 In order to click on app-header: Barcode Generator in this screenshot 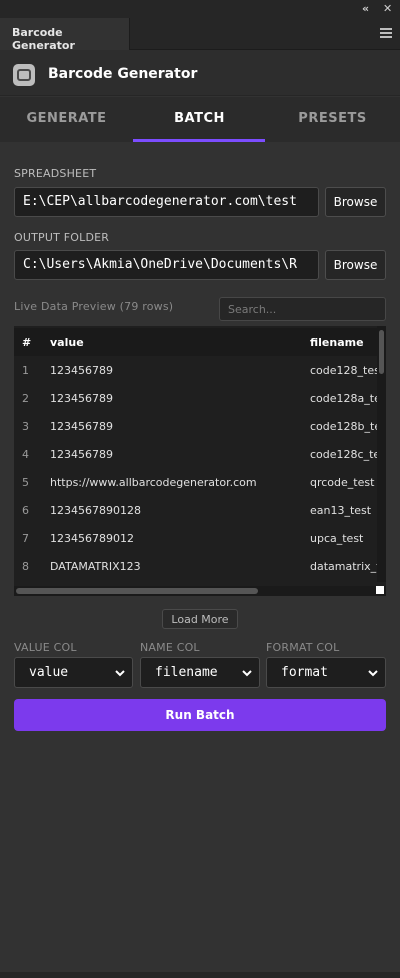, I will do `click(200, 73)`.